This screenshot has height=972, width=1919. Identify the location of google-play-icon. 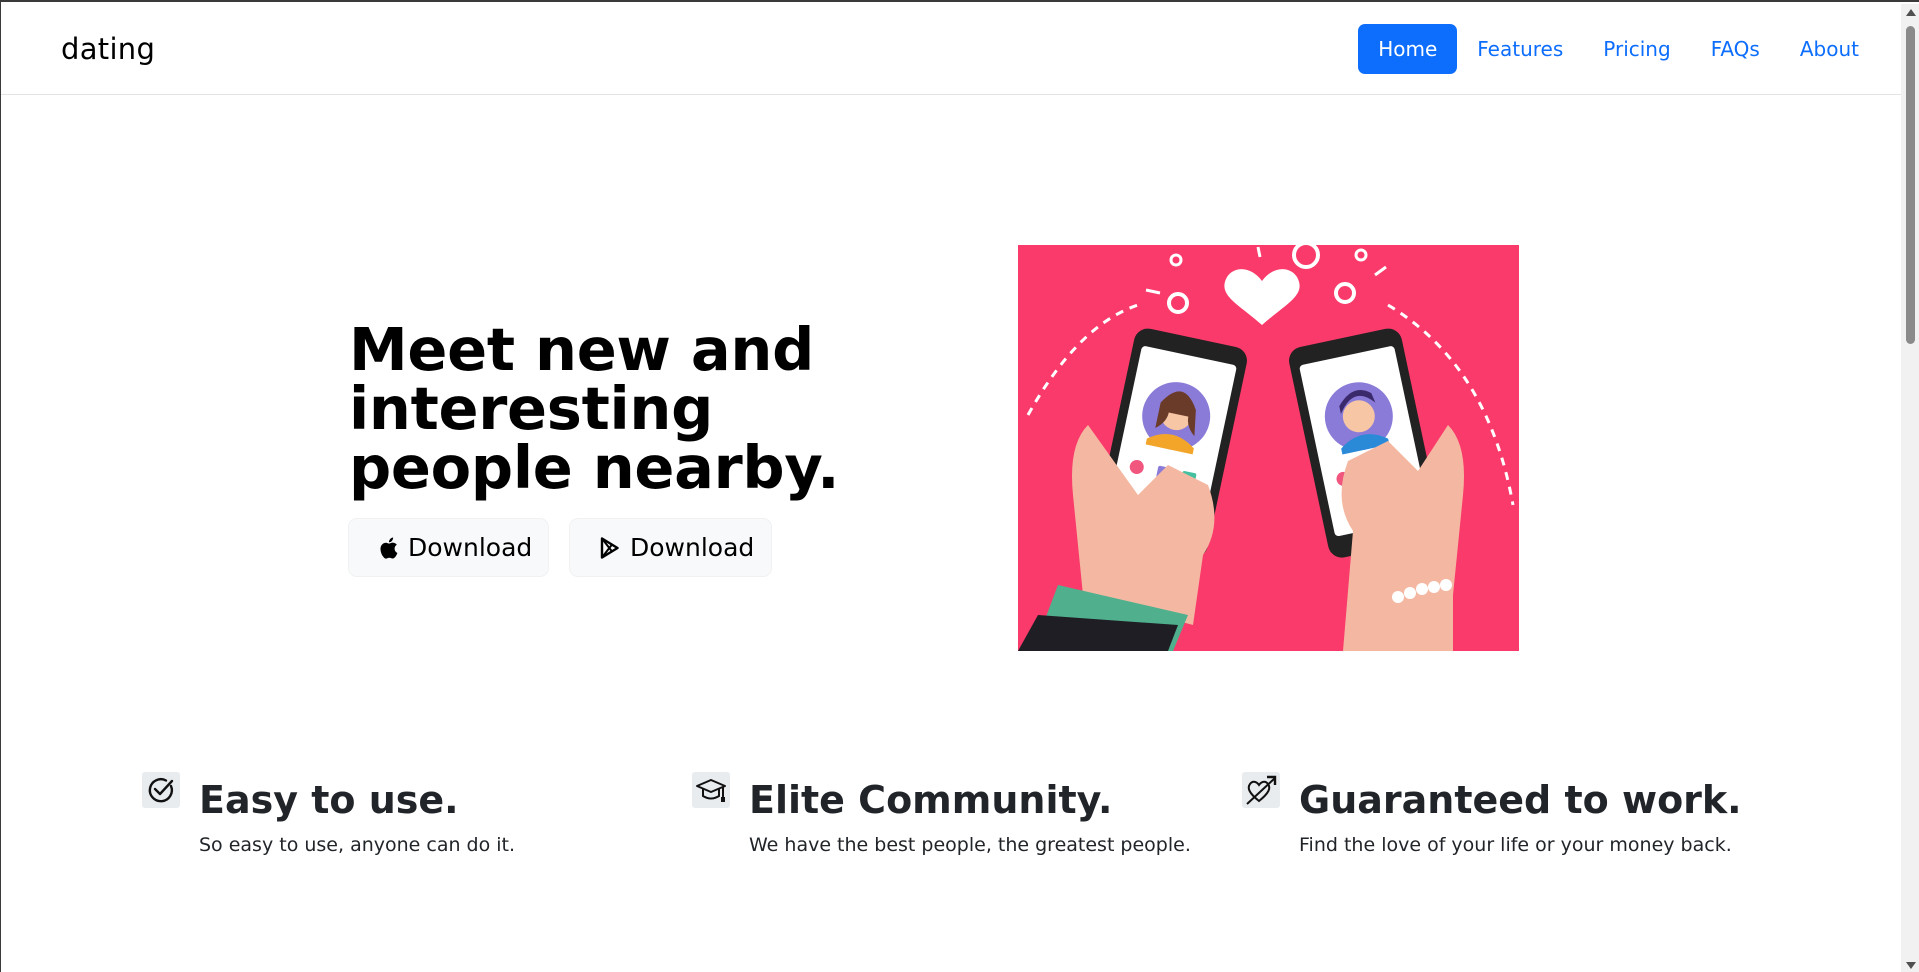
(610, 547).